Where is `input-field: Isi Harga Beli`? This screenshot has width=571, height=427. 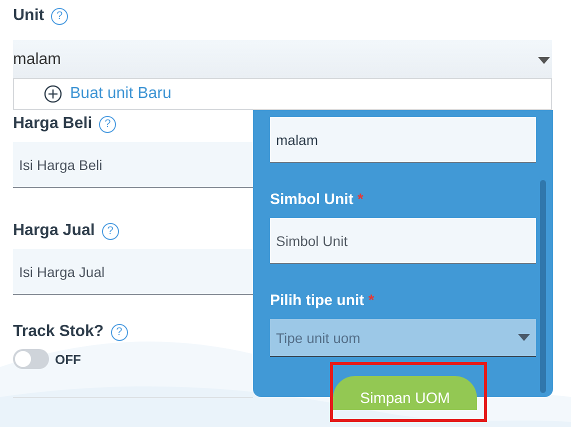
input-field: Isi Harga Beli is located at coordinates (133, 165).